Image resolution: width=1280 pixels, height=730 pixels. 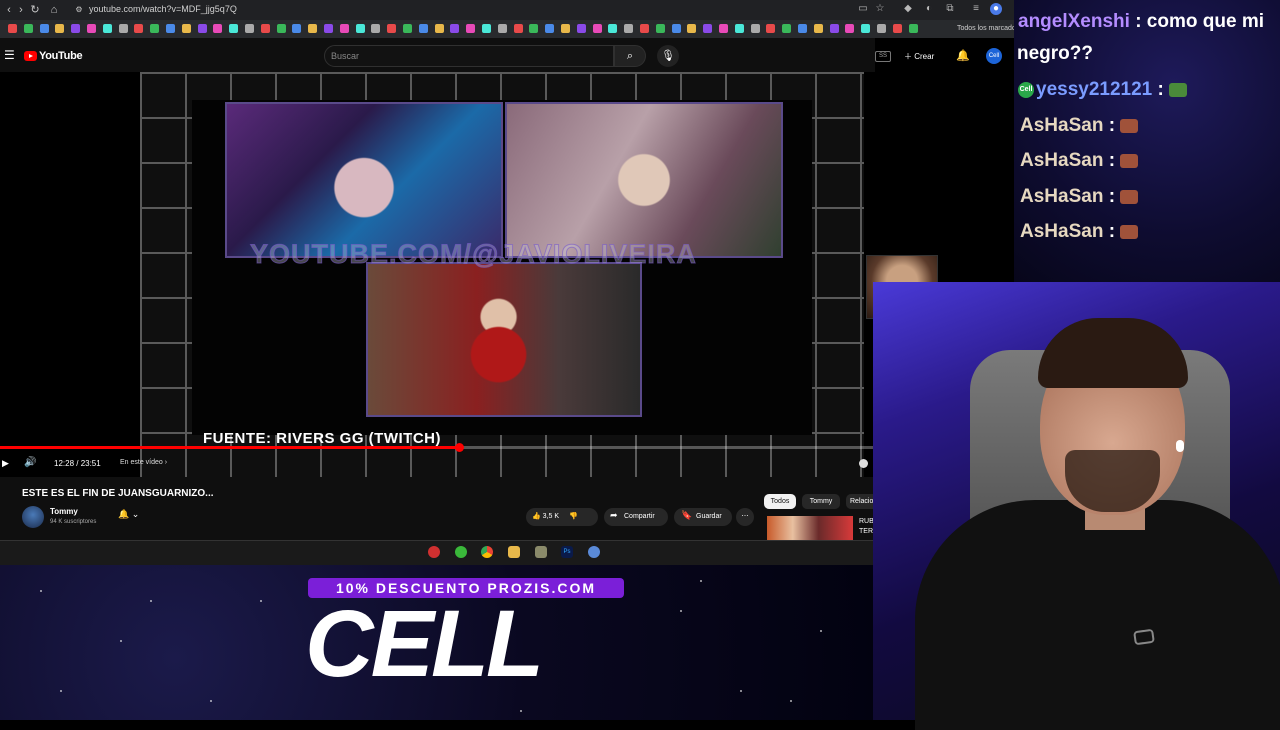 I want to click on site-info-icon: ⚙, so click(x=79, y=10).